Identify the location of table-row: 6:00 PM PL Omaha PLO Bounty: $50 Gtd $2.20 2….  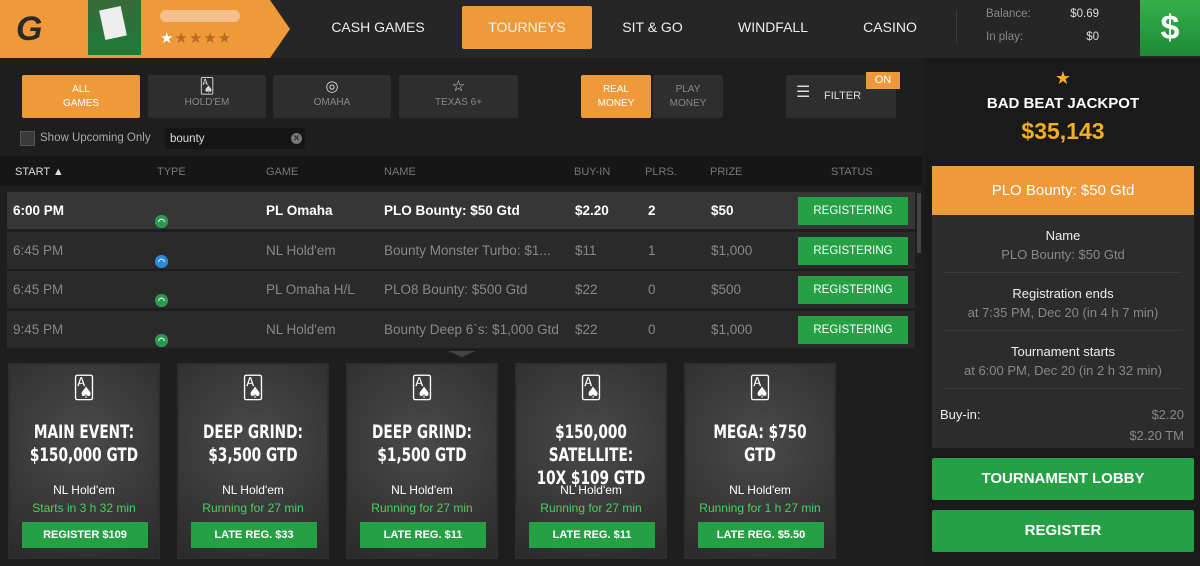
(461, 210).